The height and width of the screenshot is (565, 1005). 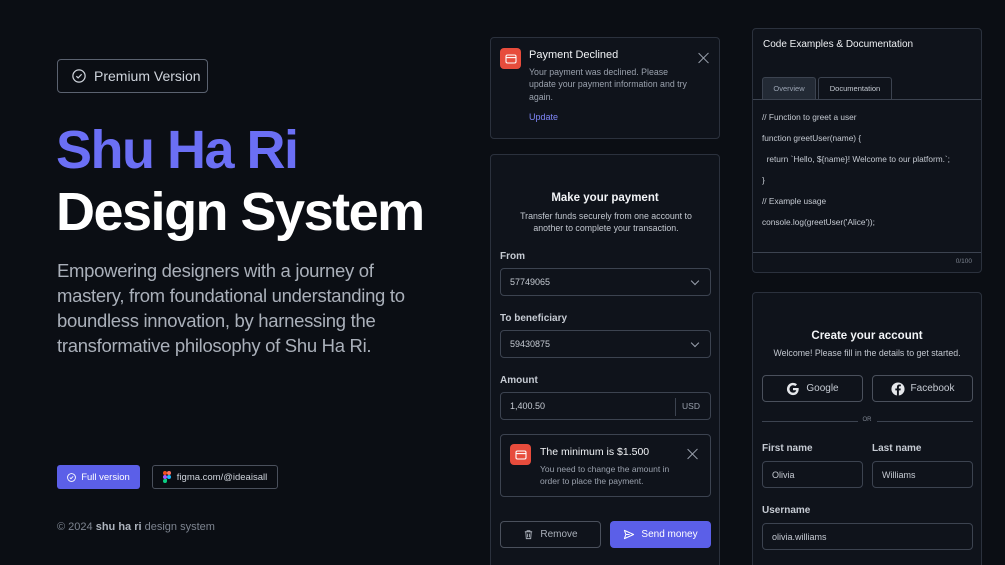 What do you see at coordinates (605, 344) in the screenshot?
I see `beneficiary-select: 59430875` at bounding box center [605, 344].